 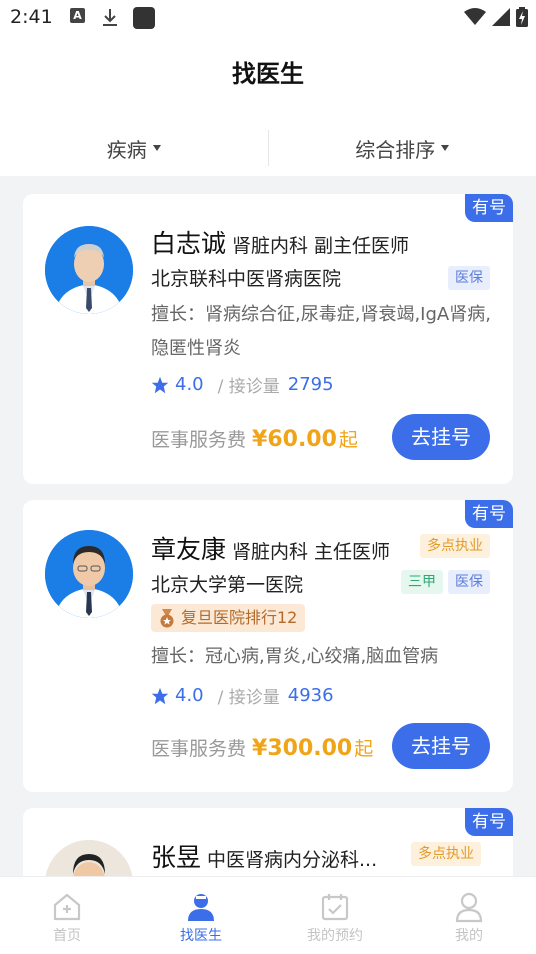 I want to click on doctor-icon, so click(x=201, y=907).